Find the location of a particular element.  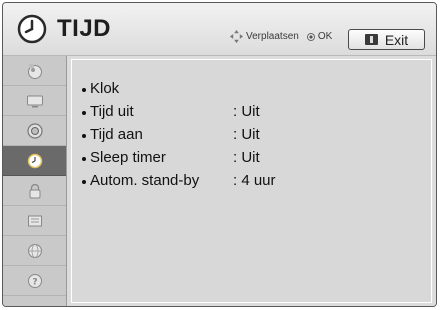

nav-hint: Verplaatsen OK is located at coordinates (280, 36).